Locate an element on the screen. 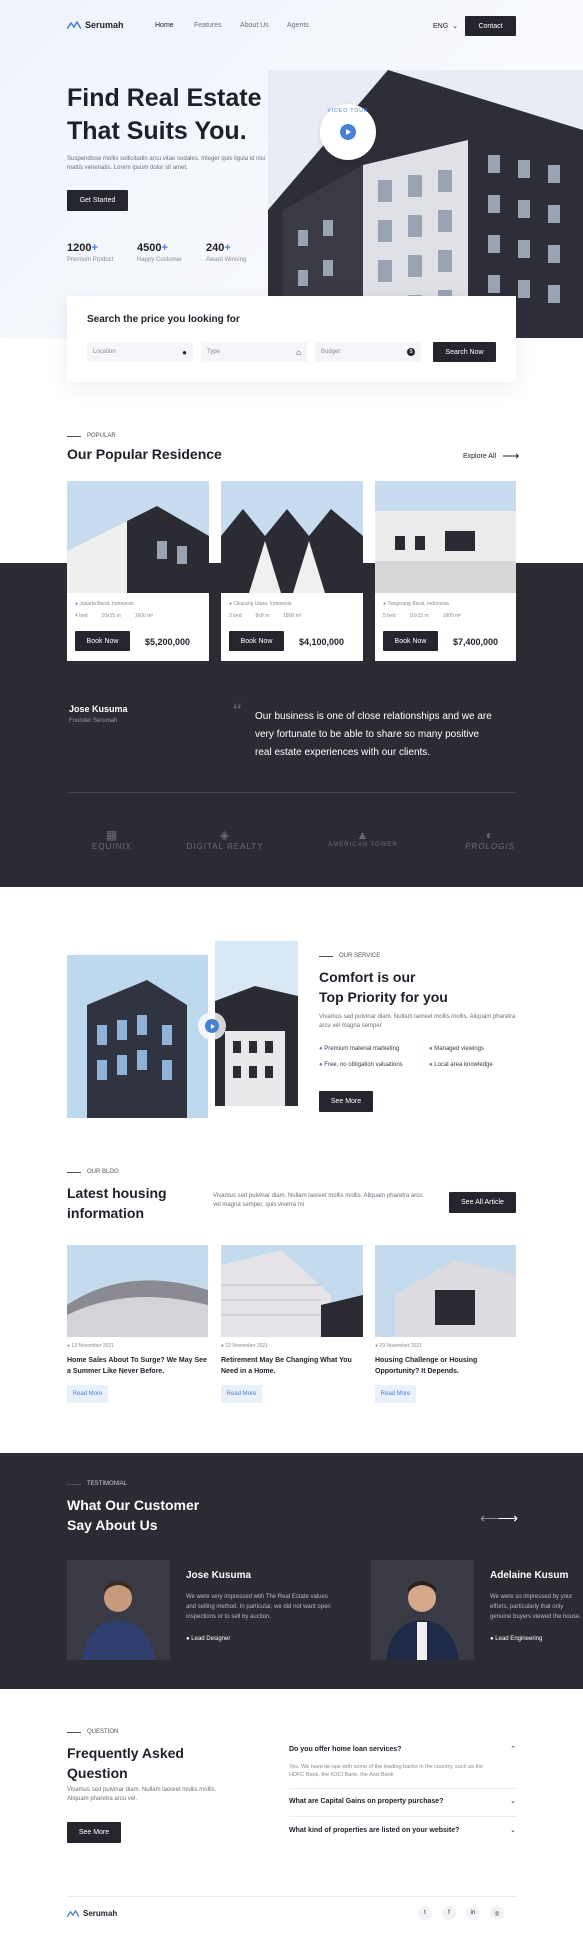  nav-link-home: Home is located at coordinates (174, 25).